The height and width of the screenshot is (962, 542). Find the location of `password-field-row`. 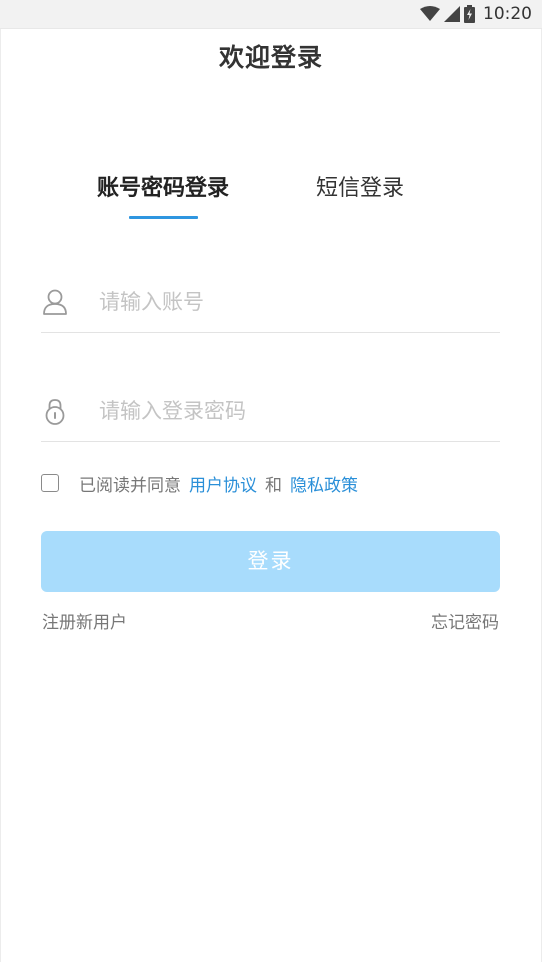

password-field-row is located at coordinates (270, 411).